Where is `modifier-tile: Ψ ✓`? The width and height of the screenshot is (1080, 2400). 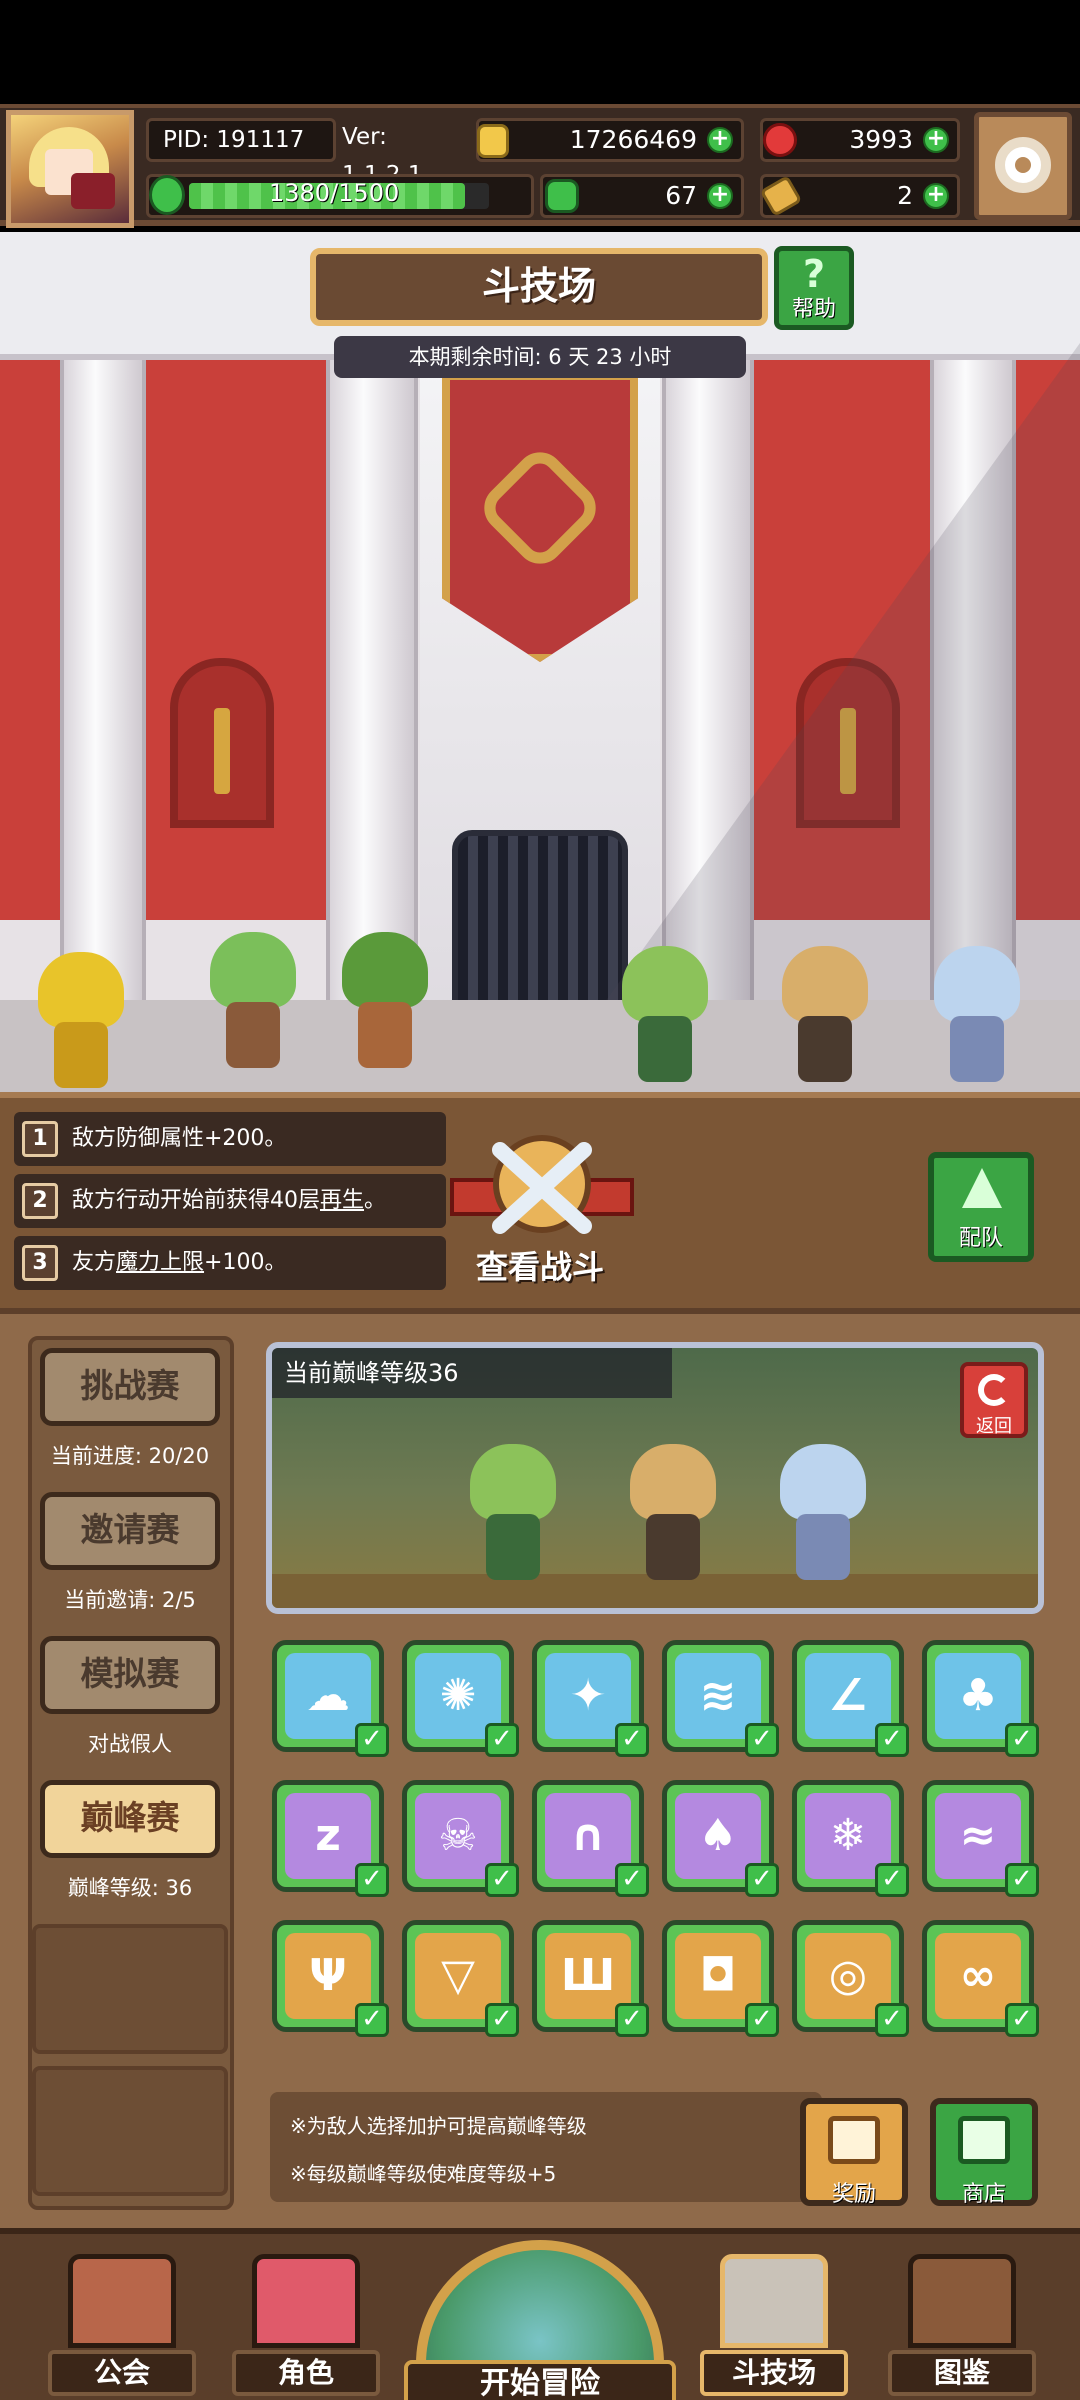
modifier-tile: Ψ ✓ is located at coordinates (330, 1978).